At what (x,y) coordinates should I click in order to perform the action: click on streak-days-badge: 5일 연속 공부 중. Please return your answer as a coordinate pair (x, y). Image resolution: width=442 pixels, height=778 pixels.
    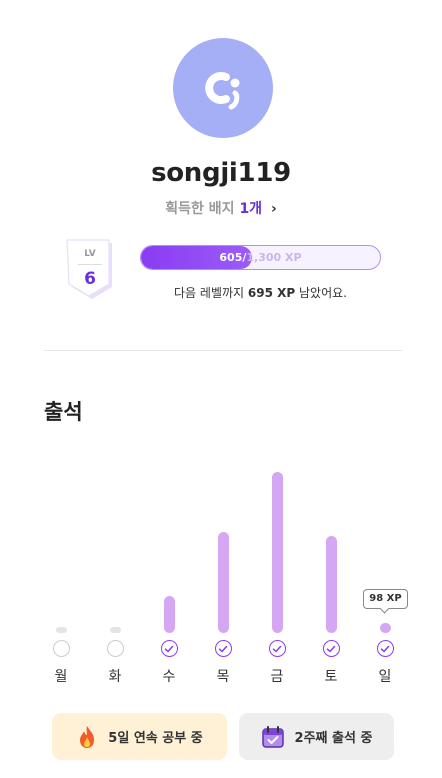
    Looking at the image, I should click on (139, 736).